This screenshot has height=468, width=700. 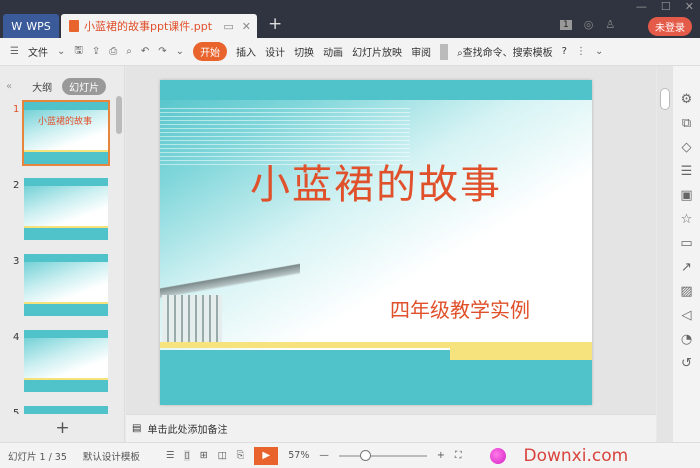 What do you see at coordinates (686, 267) in the screenshot?
I see `share-icon: ↗` at bounding box center [686, 267].